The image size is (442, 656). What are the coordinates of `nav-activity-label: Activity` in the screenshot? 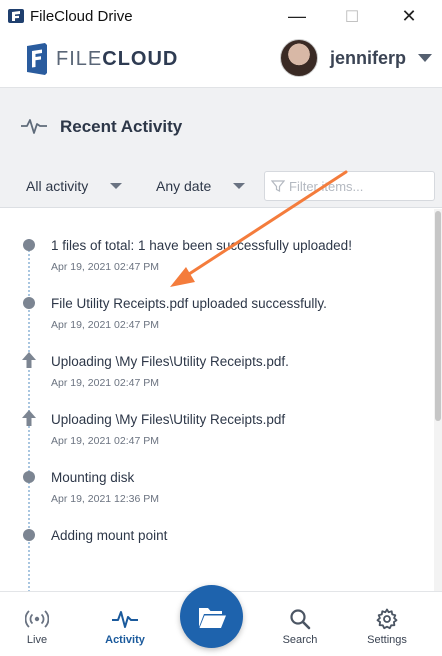 It's located at (125, 640).